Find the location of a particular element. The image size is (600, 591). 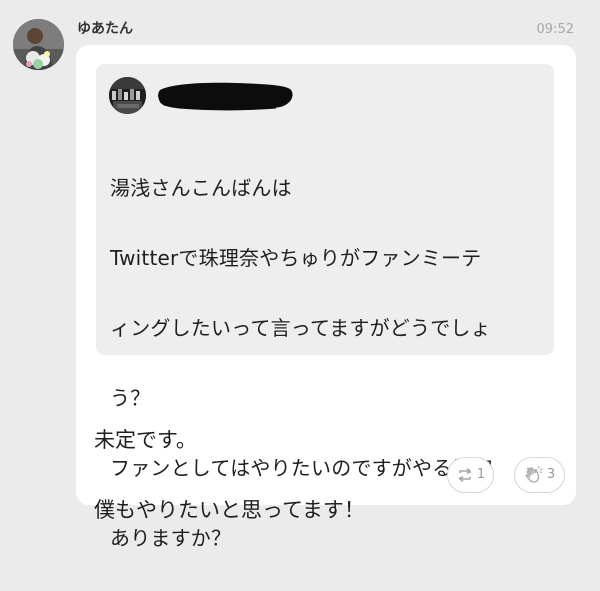

clap-icon is located at coordinates (534, 474).